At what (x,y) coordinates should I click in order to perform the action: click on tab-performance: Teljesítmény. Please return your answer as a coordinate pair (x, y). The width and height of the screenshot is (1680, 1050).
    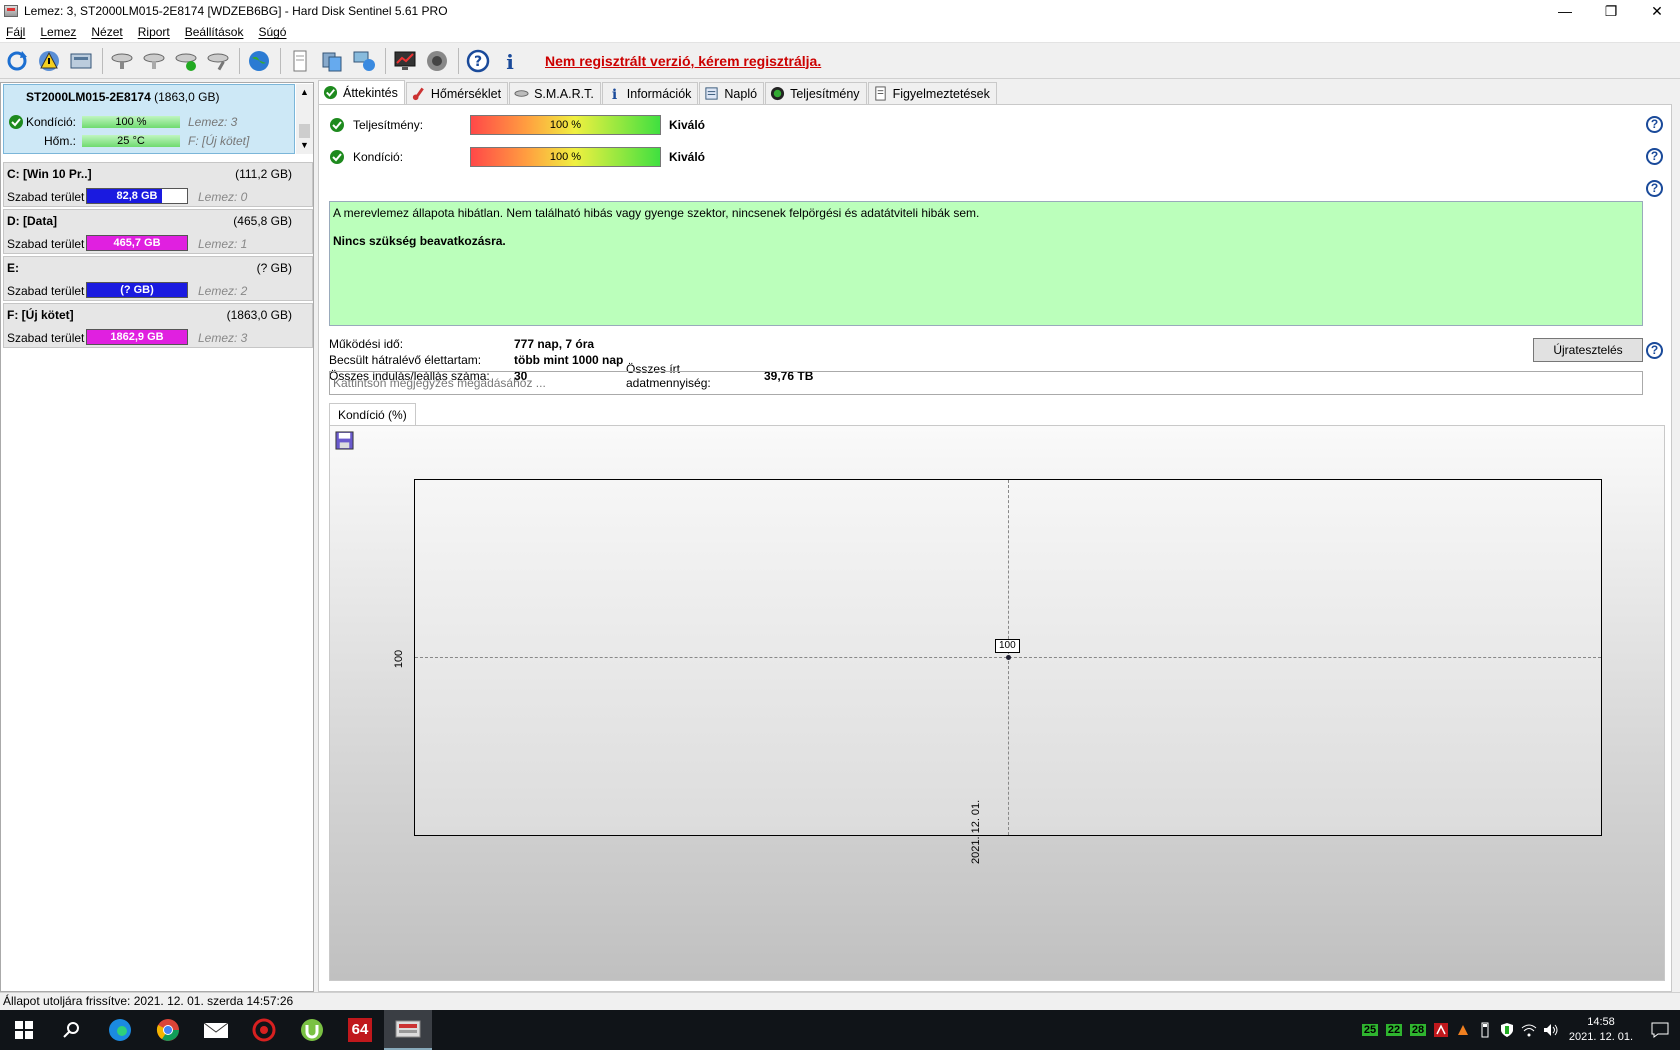
    Looking at the image, I should click on (816, 93).